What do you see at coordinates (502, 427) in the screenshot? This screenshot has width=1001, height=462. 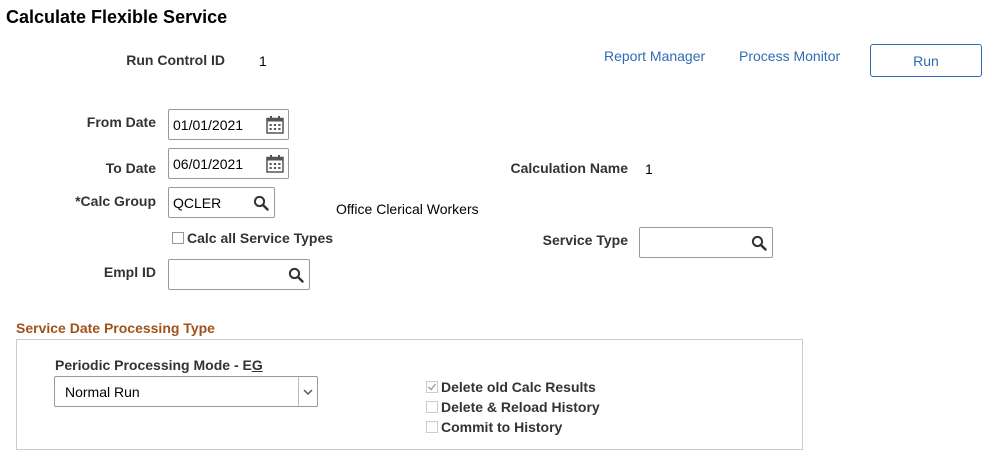 I see `commit-to-history-label: Commit to History` at bounding box center [502, 427].